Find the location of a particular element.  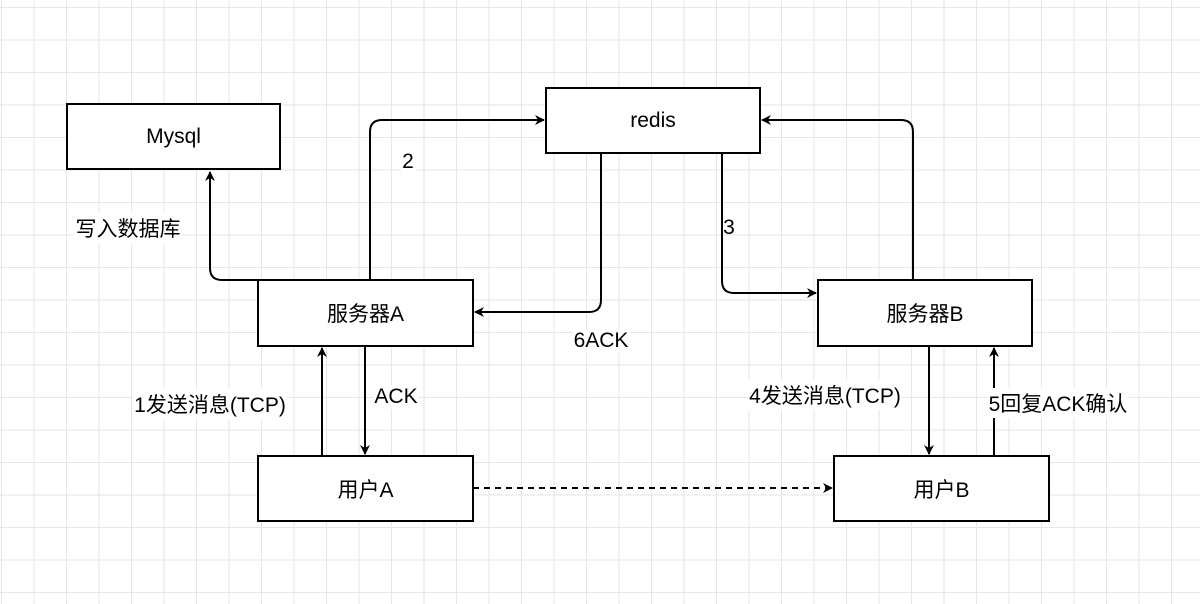

label-step1: 1发送消息(TCP) is located at coordinates (210, 404).